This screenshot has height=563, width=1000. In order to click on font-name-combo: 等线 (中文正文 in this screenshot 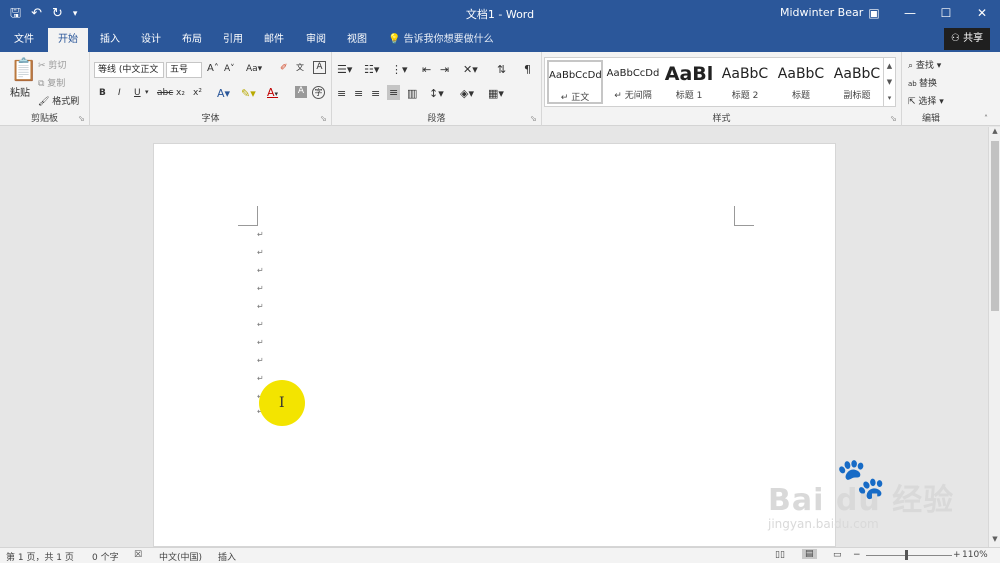, I will do `click(129, 70)`.